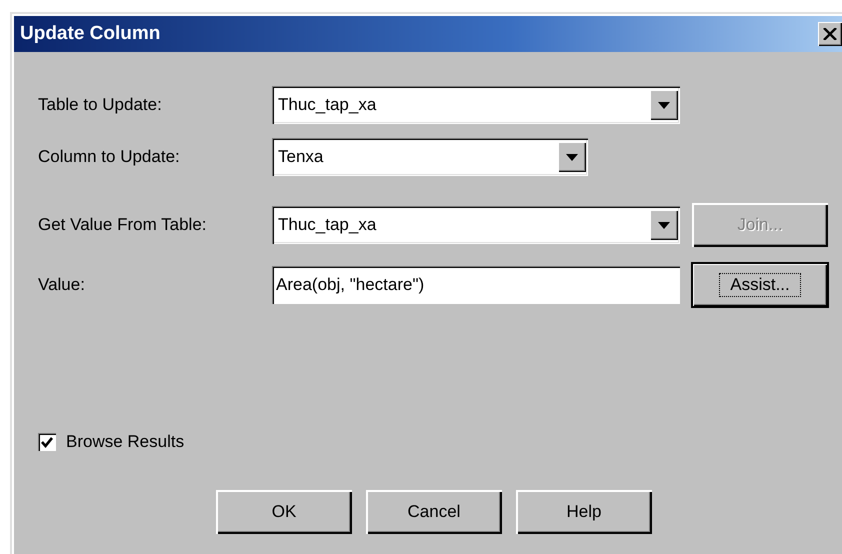 The width and height of the screenshot is (842, 554). I want to click on checkmark-icon, so click(47, 442).